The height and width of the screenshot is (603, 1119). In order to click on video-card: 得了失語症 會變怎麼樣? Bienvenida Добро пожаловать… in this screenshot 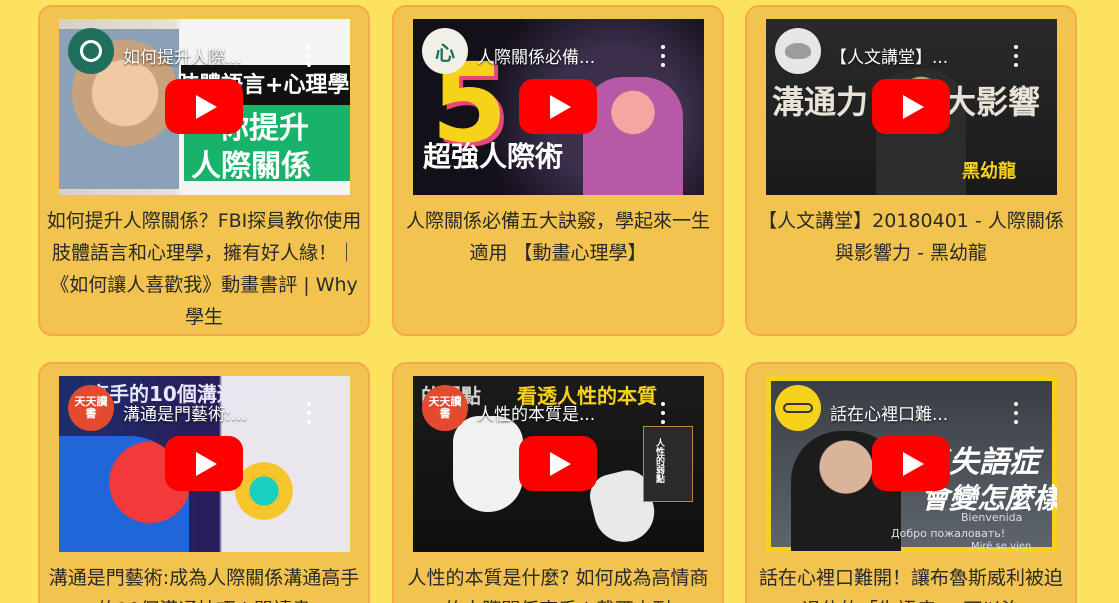, I will do `click(911, 482)`.